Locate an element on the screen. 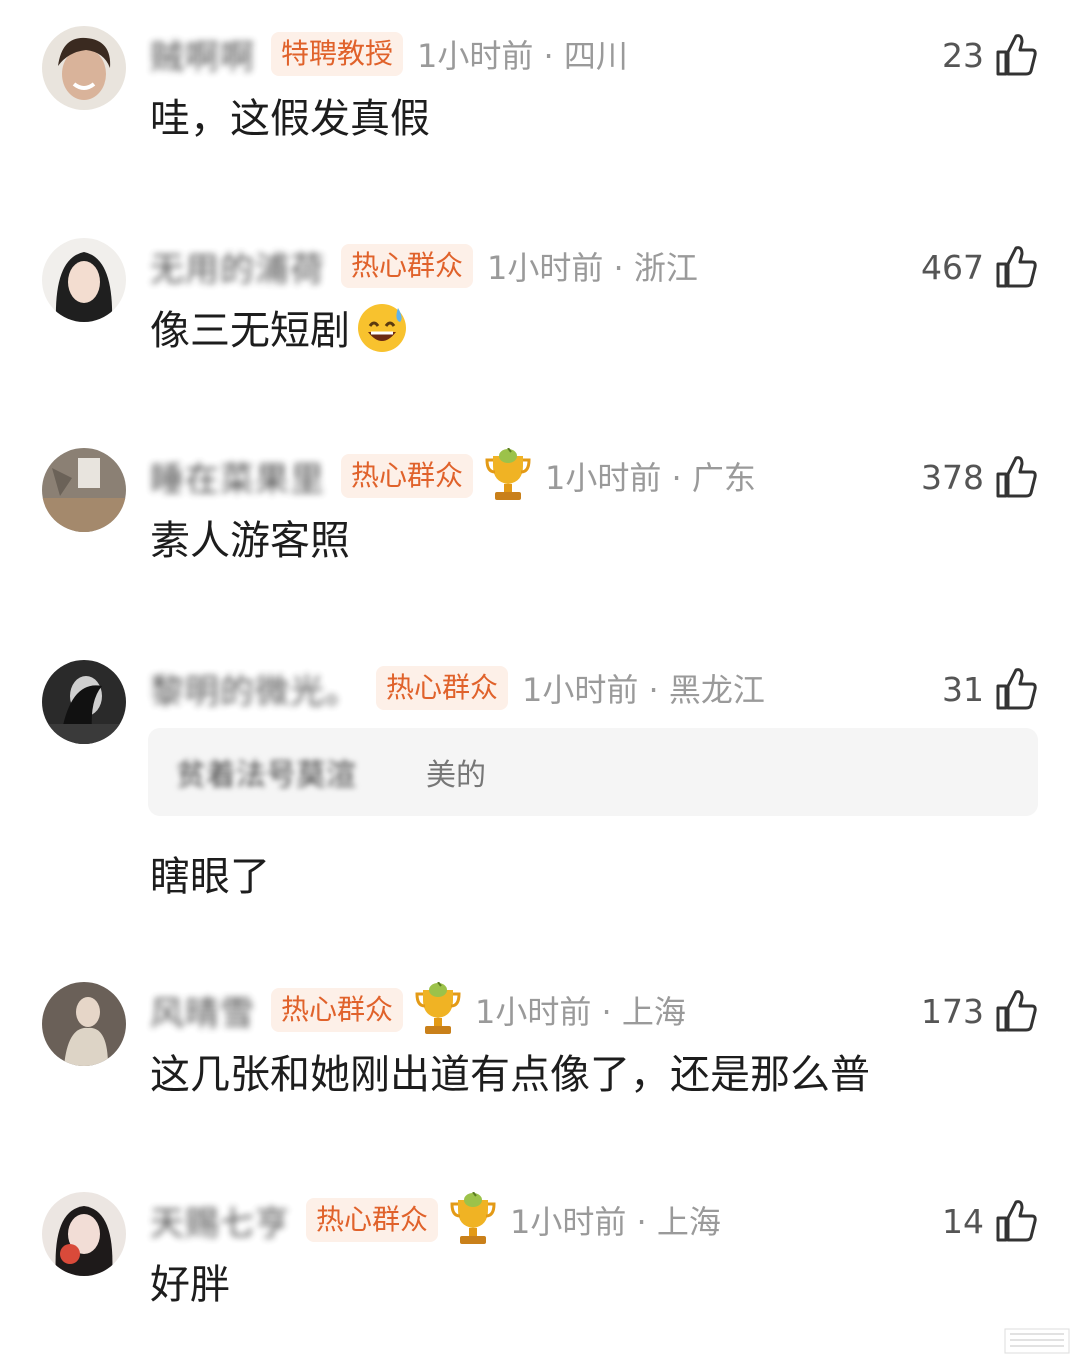  comment-text: 这几张和她刚出道有点像了，还是那么普 is located at coordinates (510, 1075).